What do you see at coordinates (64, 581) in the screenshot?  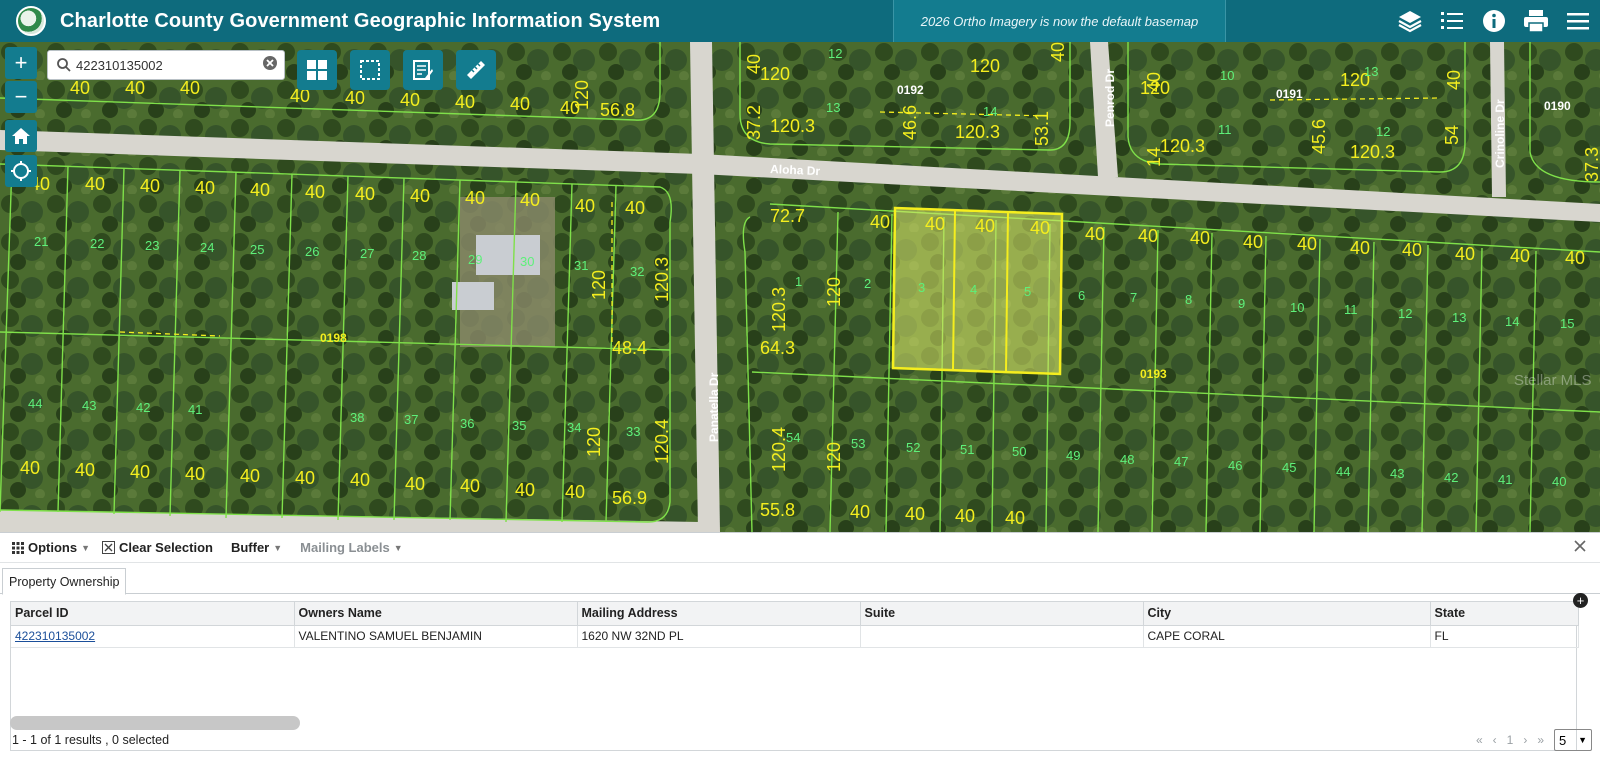 I see `tab-property-ownership: Property Ownership` at bounding box center [64, 581].